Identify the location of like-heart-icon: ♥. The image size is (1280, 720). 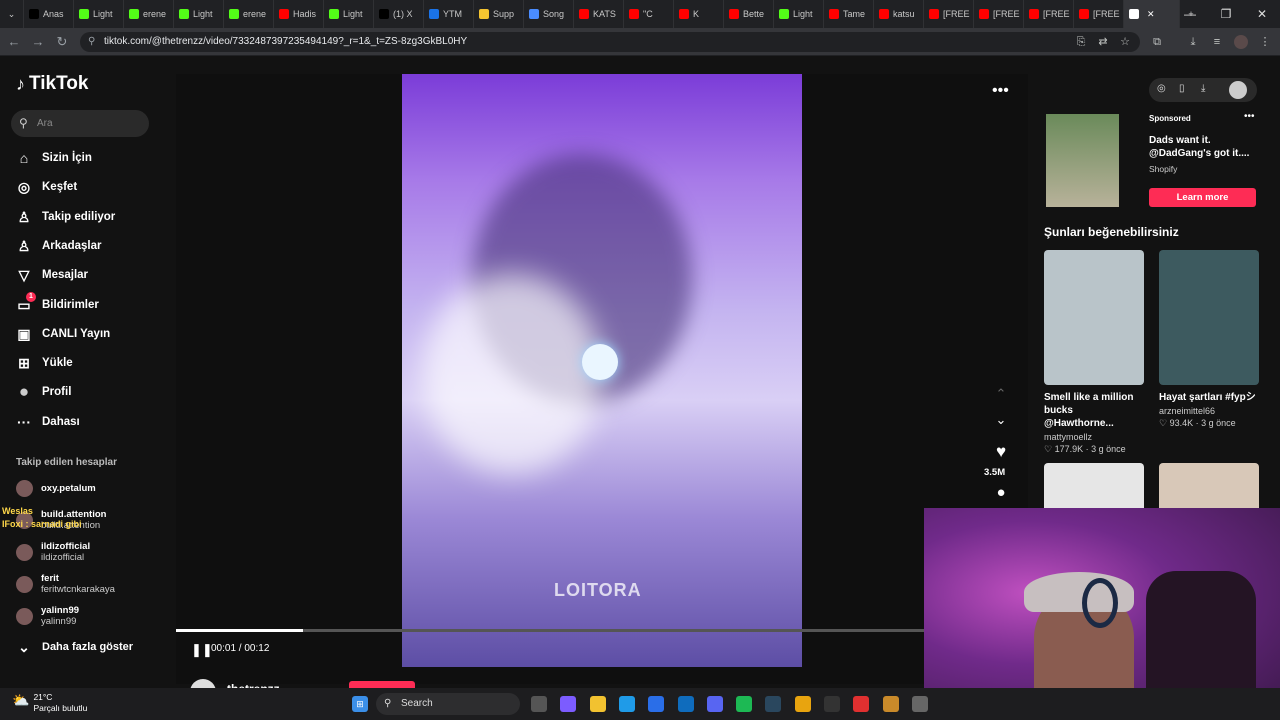
(1001, 452).